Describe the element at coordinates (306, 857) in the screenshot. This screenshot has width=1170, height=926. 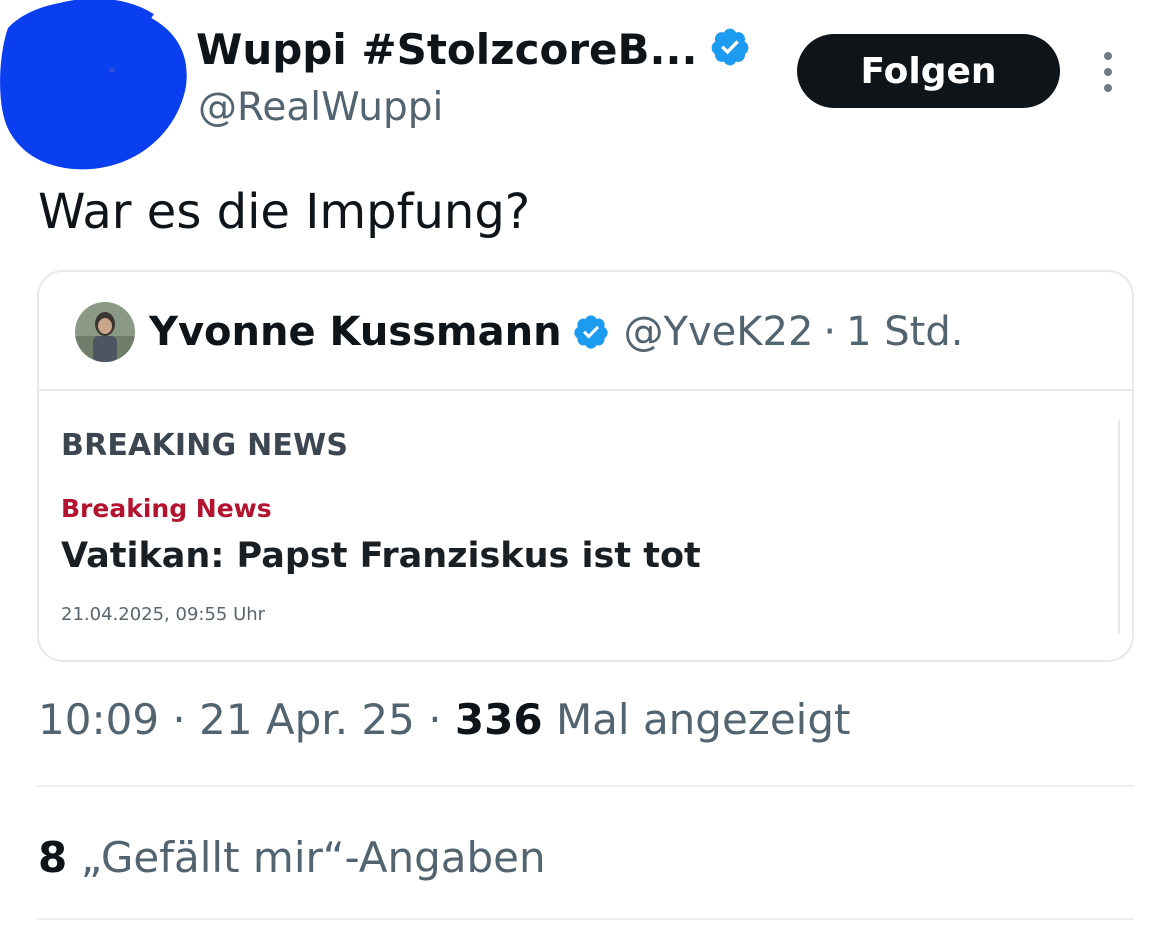
I see `likes-label: „Gefällt mir“-Angaben` at that location.